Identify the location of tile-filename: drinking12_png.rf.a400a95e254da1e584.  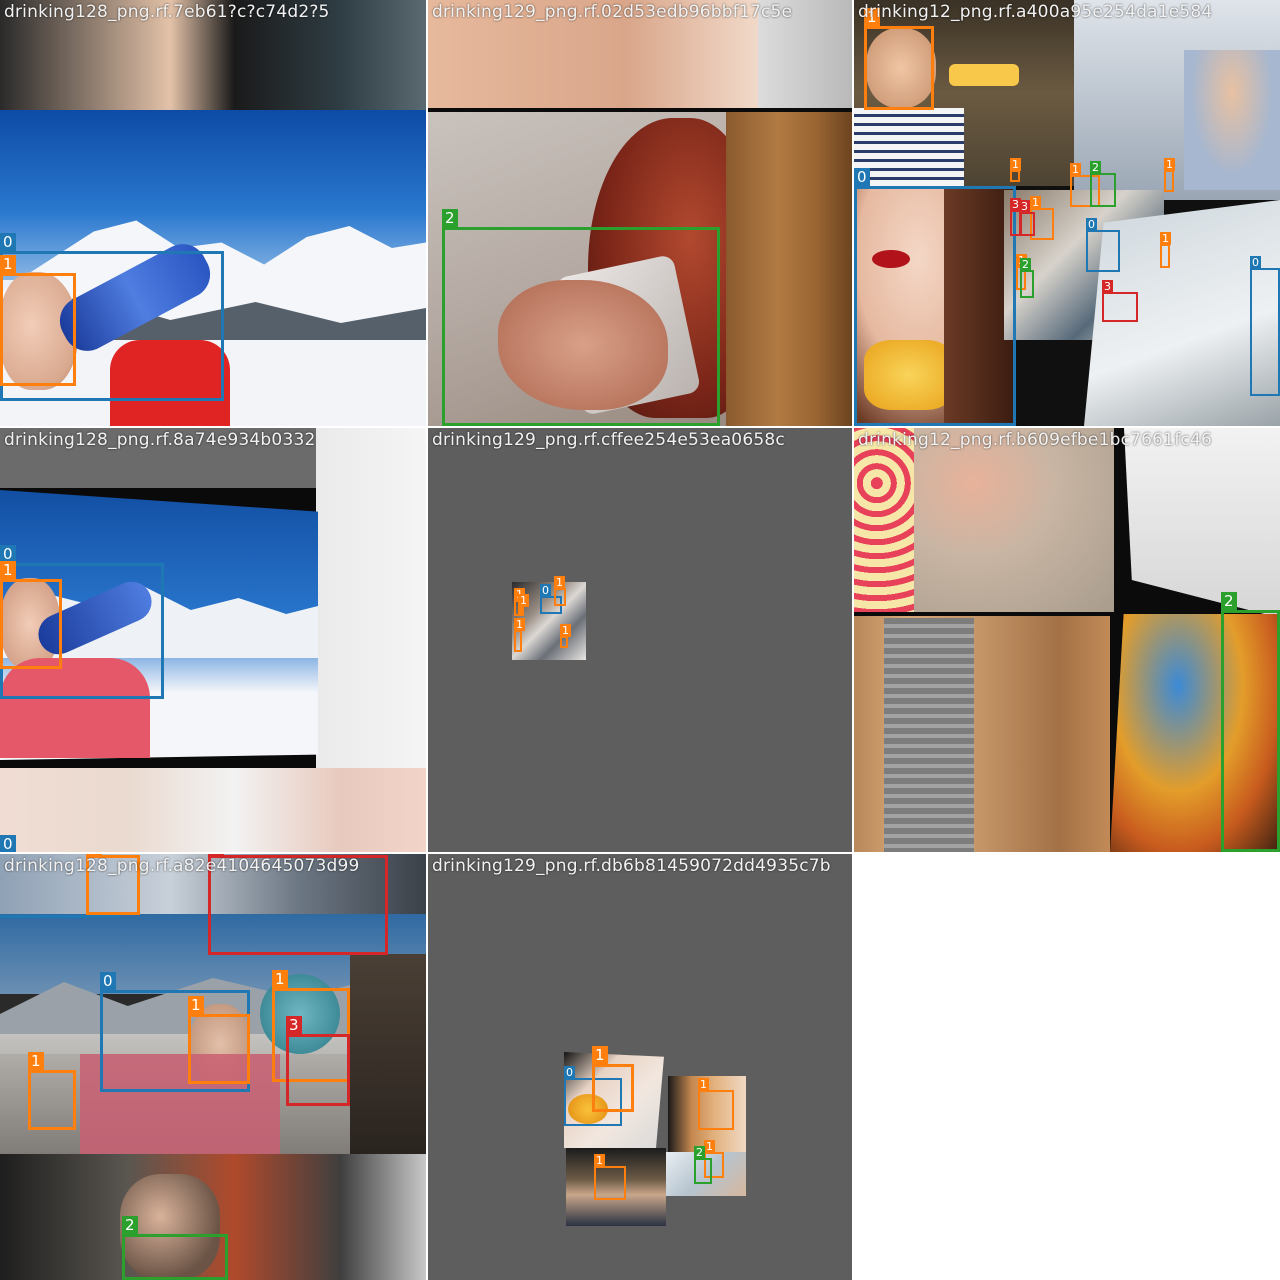
(1035, 12).